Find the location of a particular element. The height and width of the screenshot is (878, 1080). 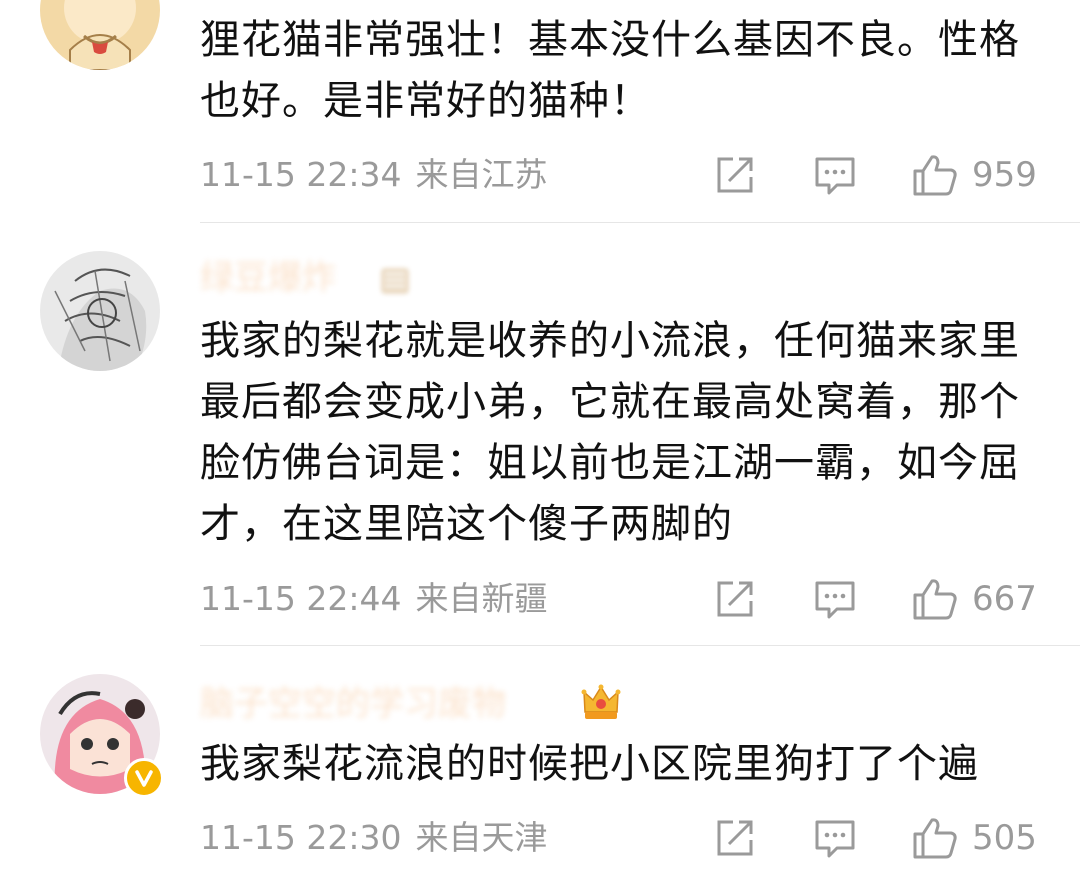

comment-time: 11-15 22:44 is located at coordinates (301, 598).